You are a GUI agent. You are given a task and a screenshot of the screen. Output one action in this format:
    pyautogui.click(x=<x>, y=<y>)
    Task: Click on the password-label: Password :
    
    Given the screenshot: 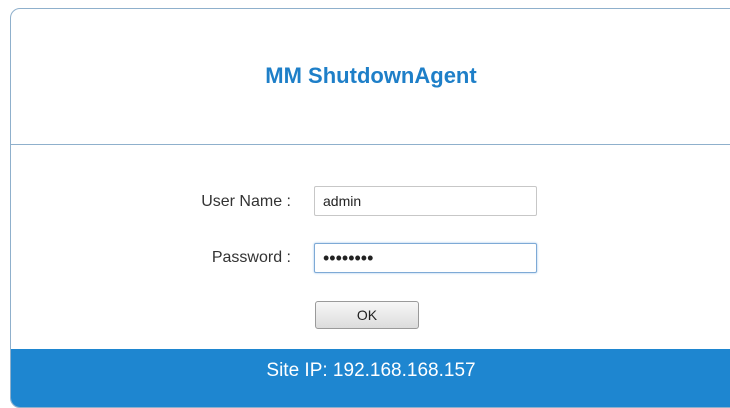 What is the action you would take?
    pyautogui.click(x=251, y=257)
    